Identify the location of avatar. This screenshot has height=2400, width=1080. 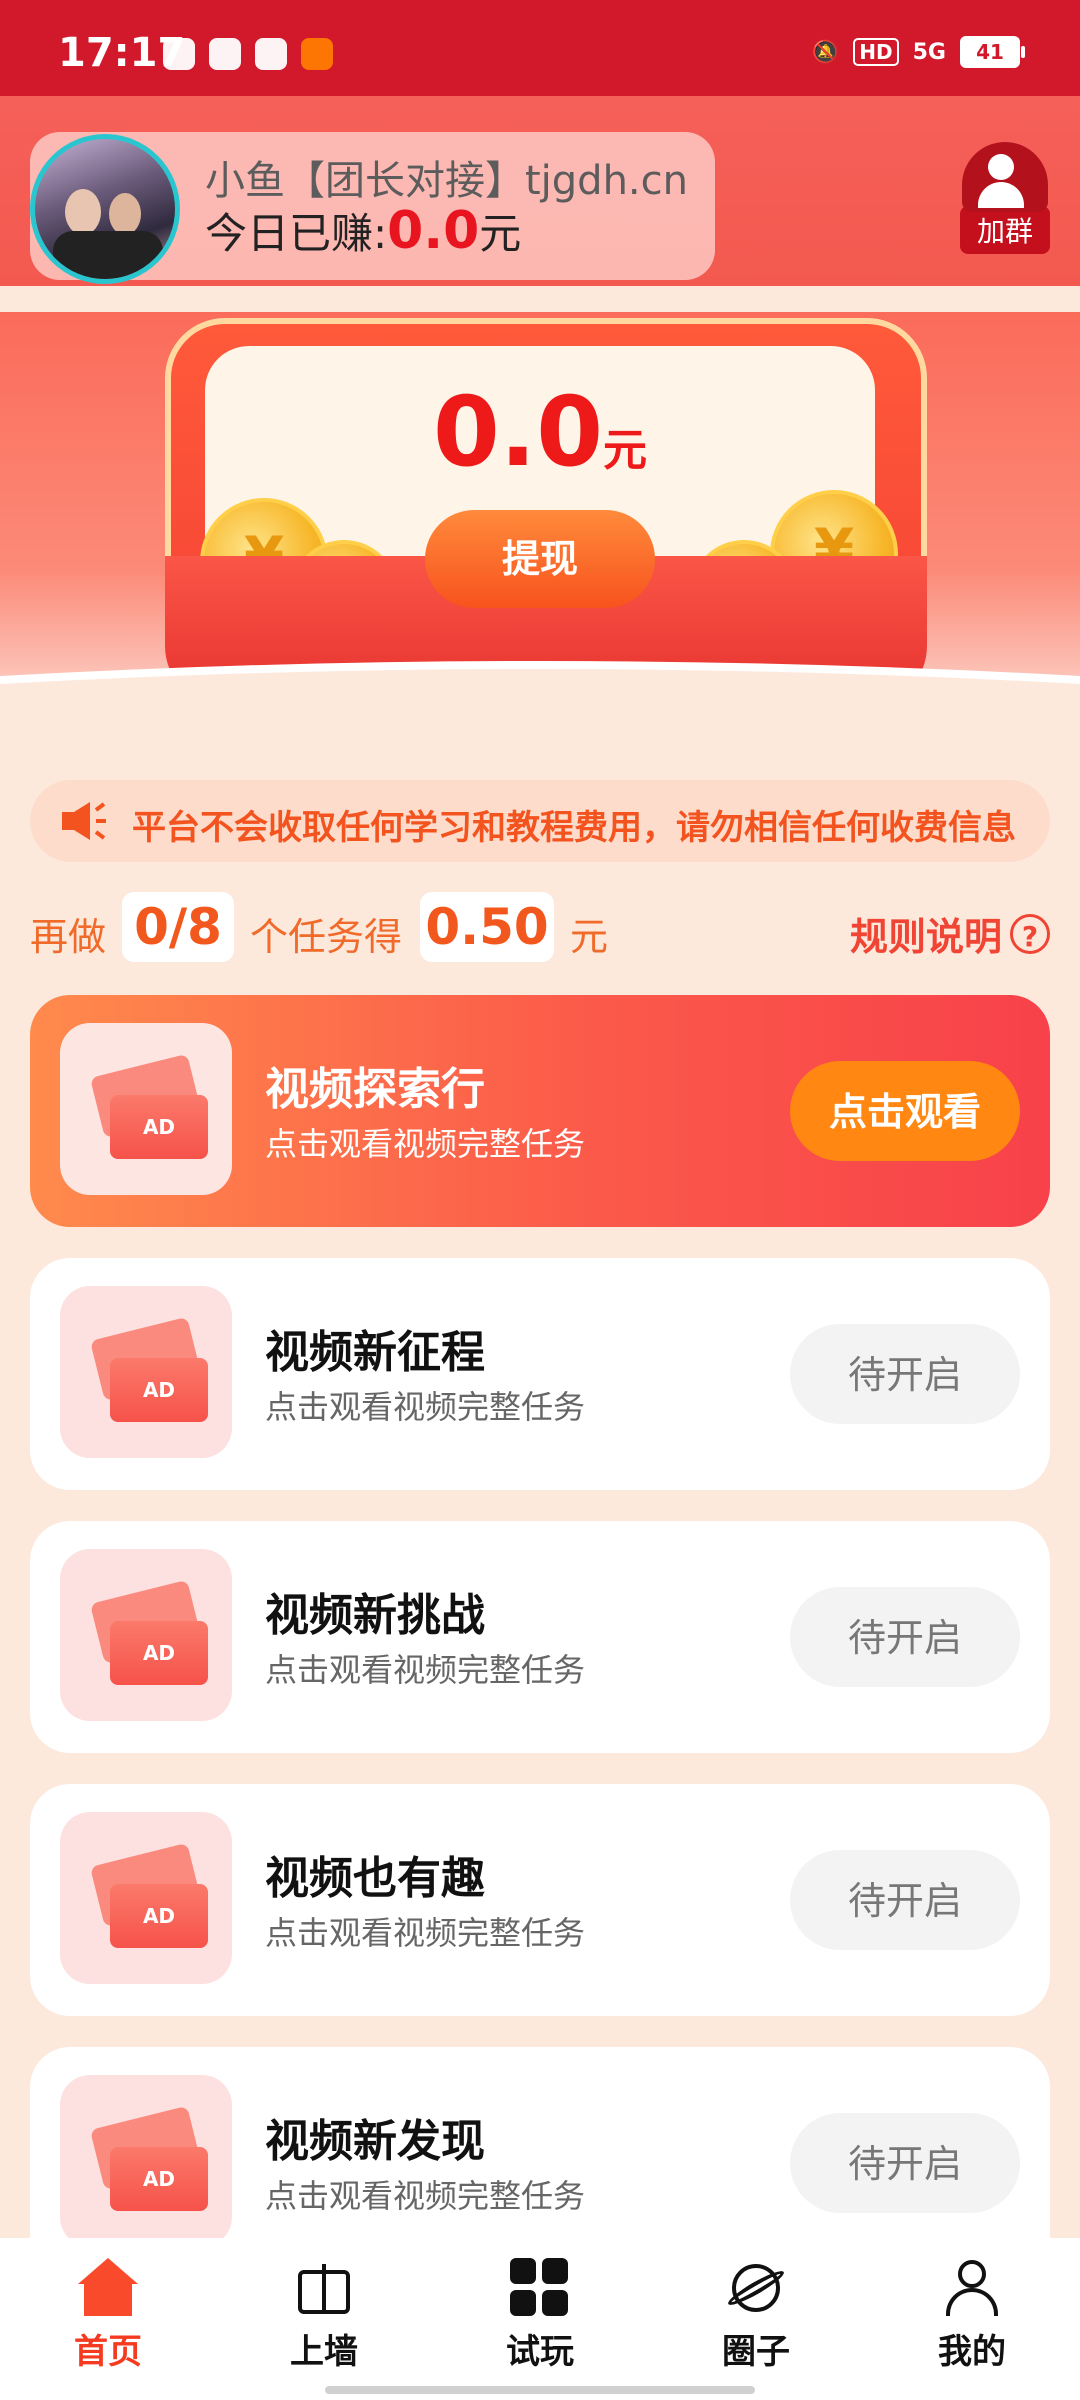
(105, 209).